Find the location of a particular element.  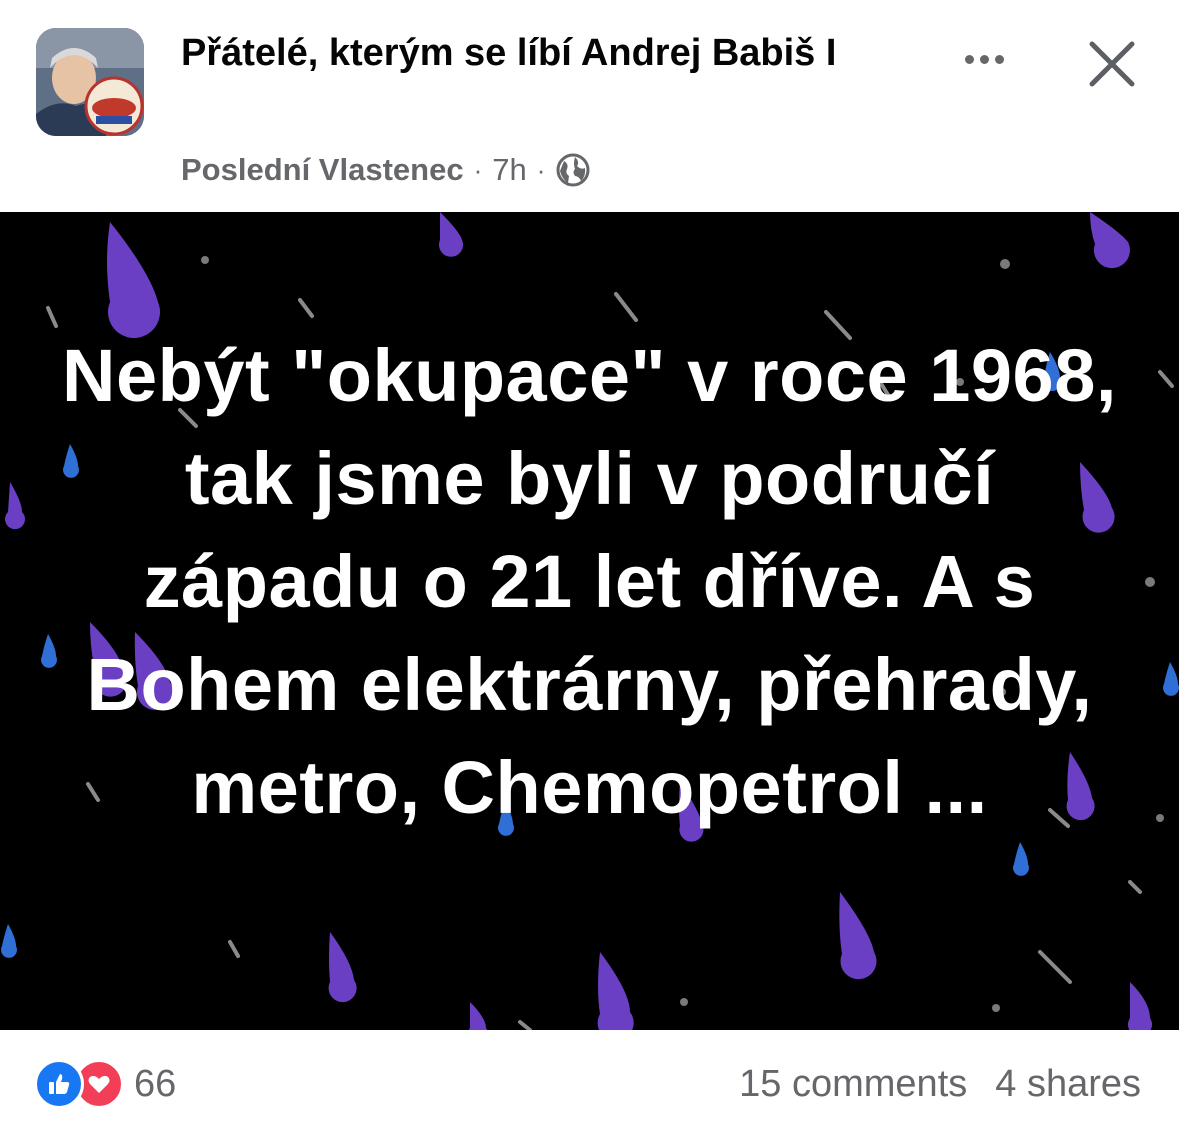

reaction-count: 66 is located at coordinates (155, 1083).